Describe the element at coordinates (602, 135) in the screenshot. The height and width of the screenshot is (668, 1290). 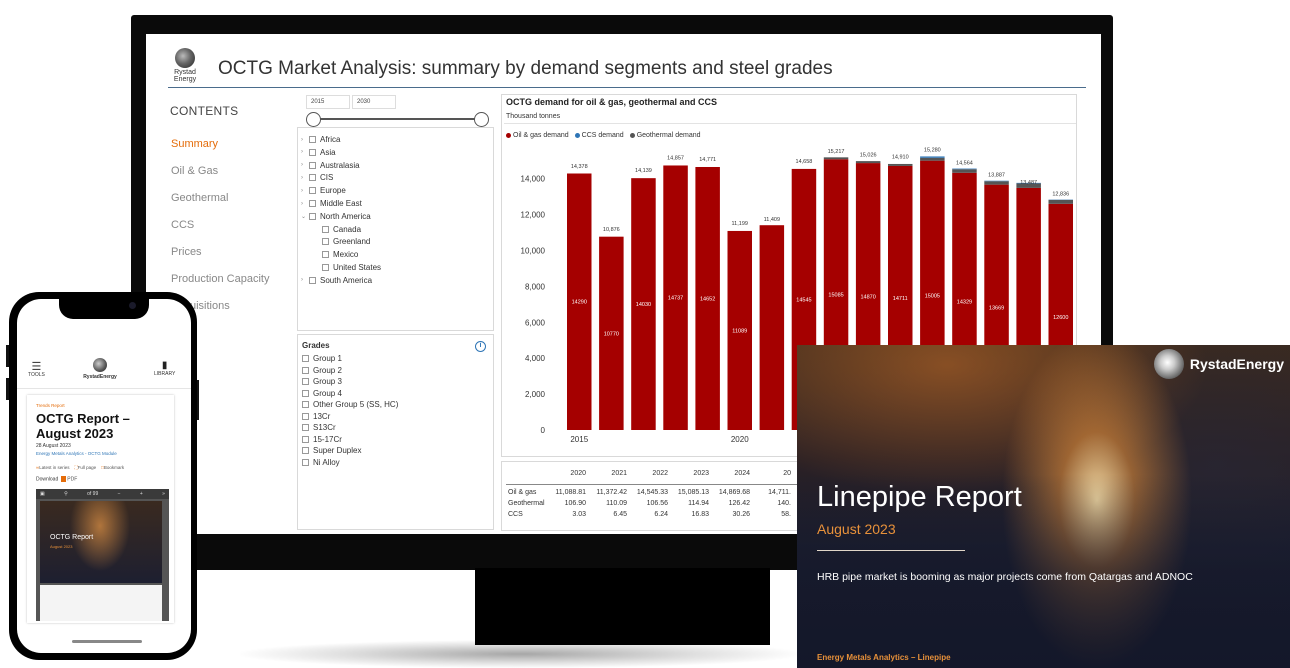
I see `legend-ccs-label: CCS demand` at that location.